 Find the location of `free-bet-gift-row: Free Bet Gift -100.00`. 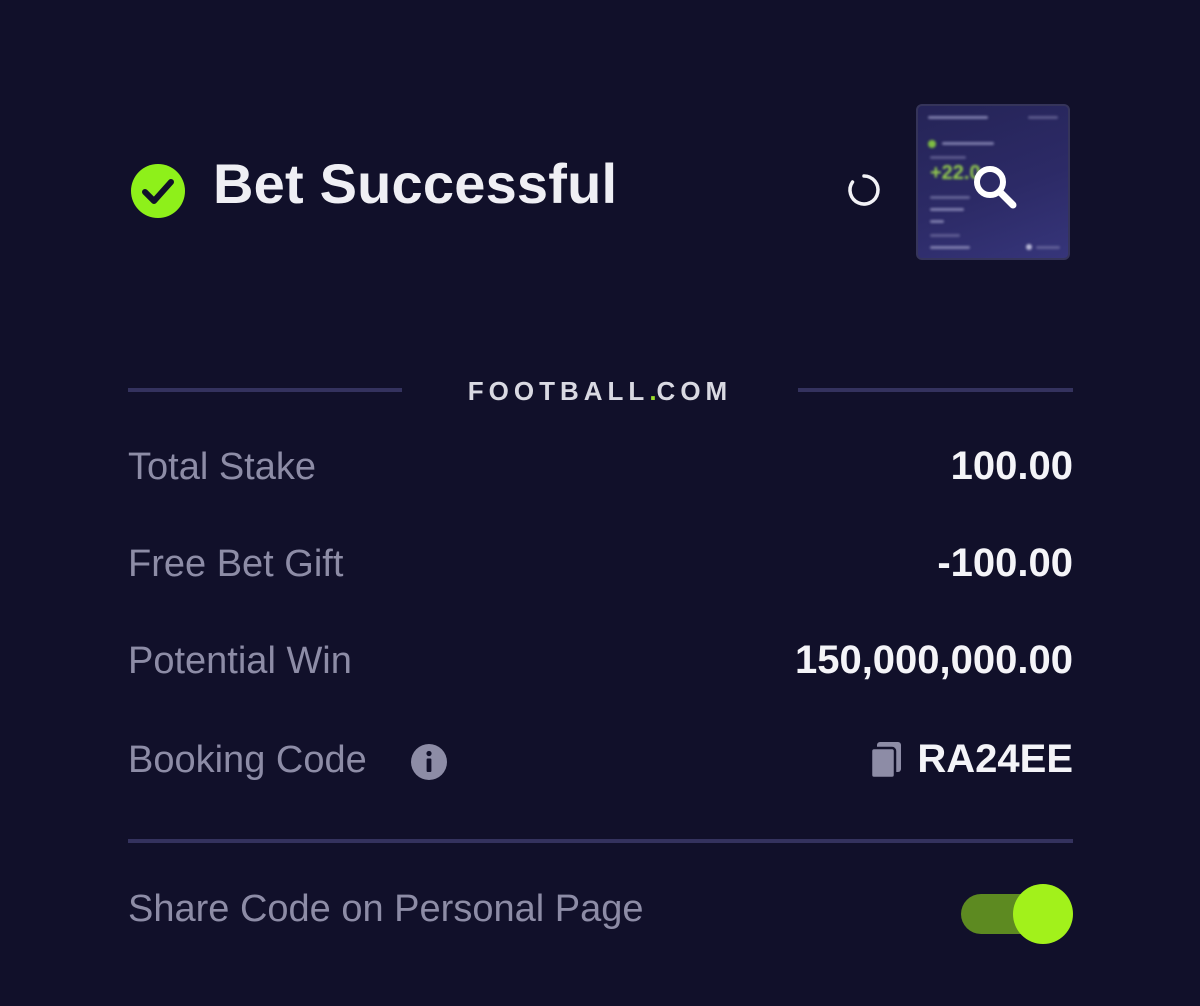

free-bet-gift-row: Free Bet Gift -100.00 is located at coordinates (600, 565).